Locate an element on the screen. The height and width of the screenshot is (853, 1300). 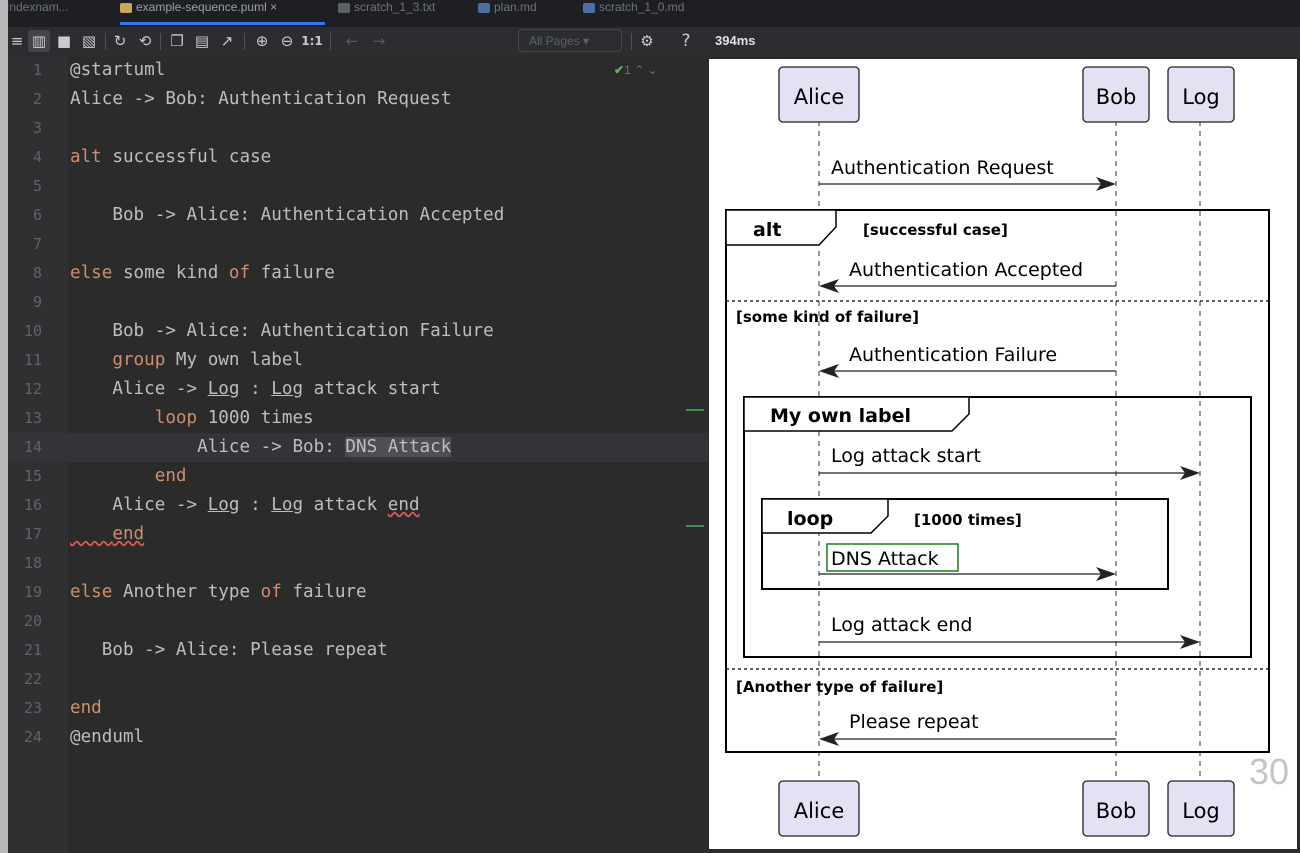
line-number: 20 is located at coordinates (32, 621).